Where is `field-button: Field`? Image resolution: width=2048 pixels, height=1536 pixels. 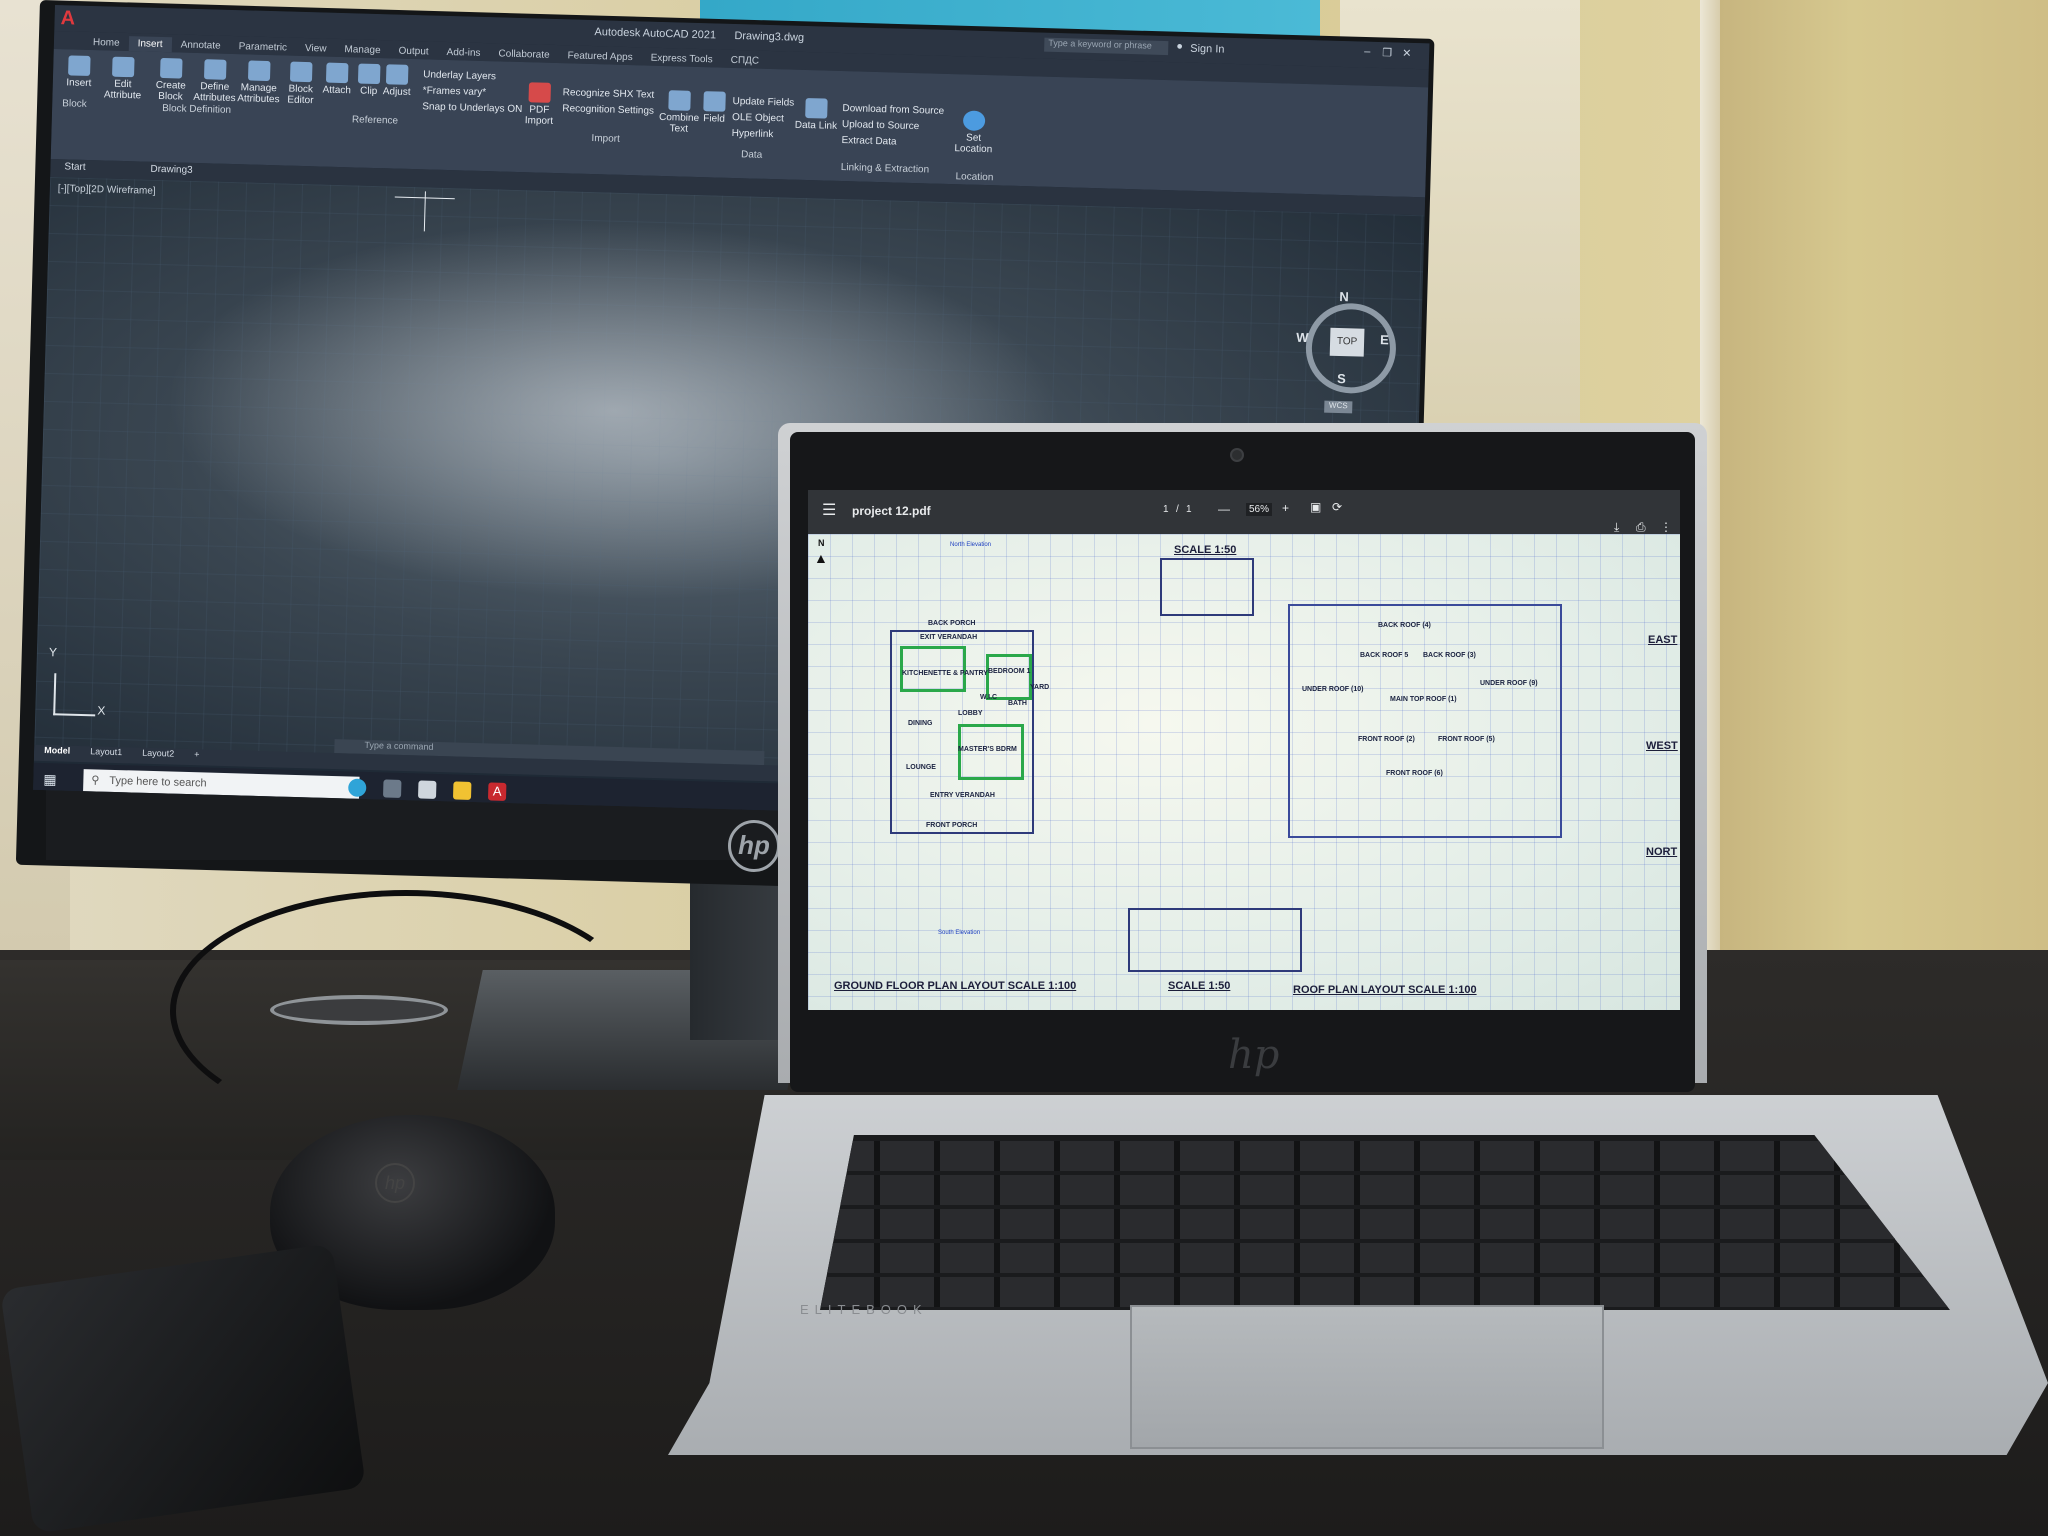 field-button: Field is located at coordinates (714, 108).